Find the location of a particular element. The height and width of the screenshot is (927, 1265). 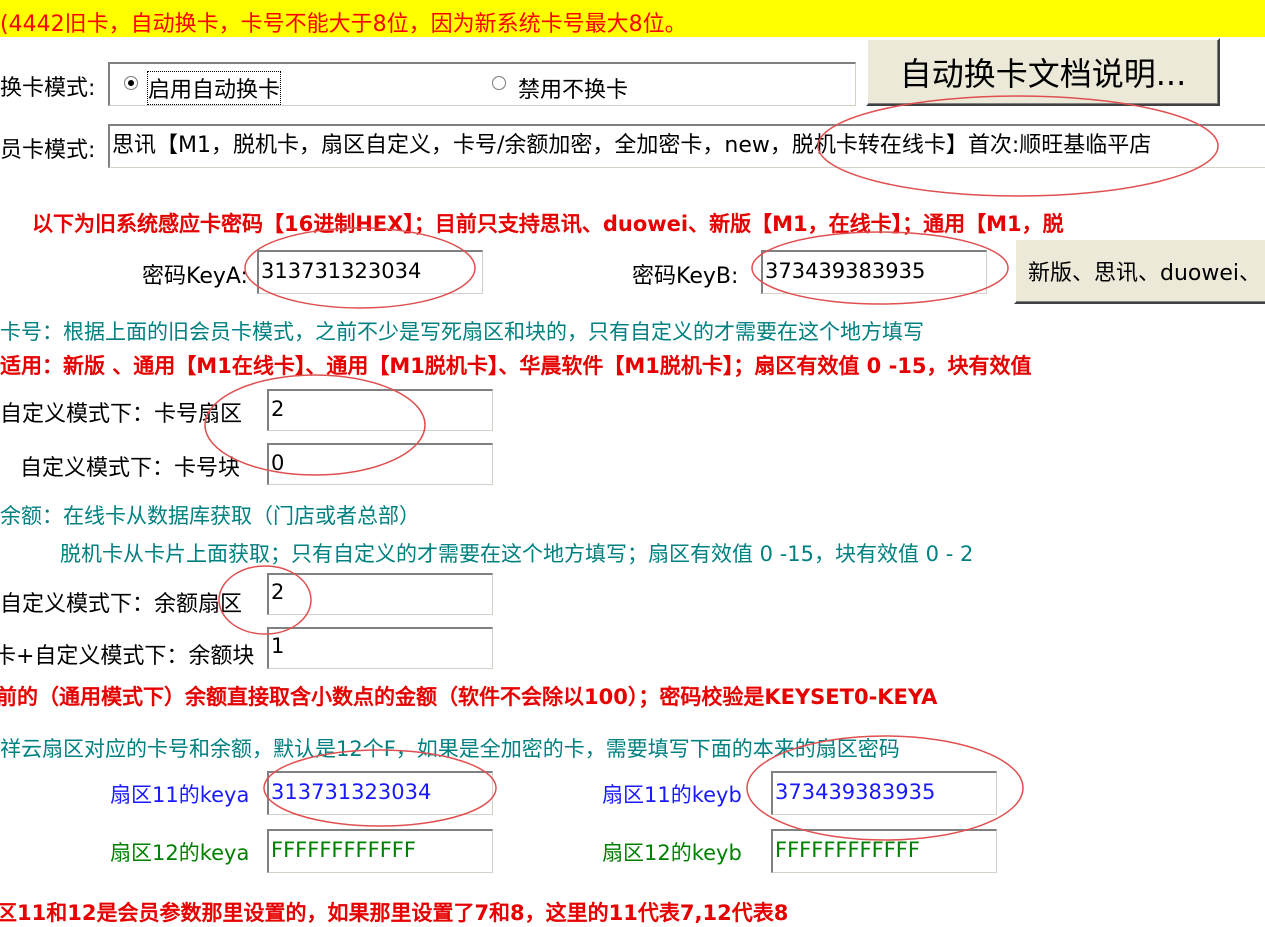

card-block-input: 0 is located at coordinates (380, 464).